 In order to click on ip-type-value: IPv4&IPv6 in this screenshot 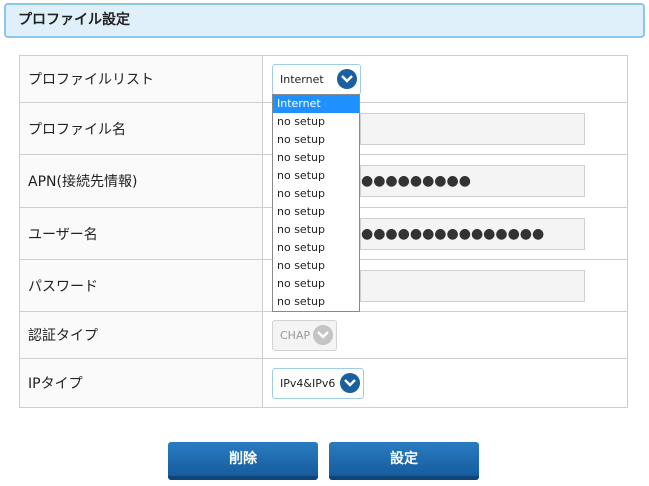, I will do `click(308, 383)`.